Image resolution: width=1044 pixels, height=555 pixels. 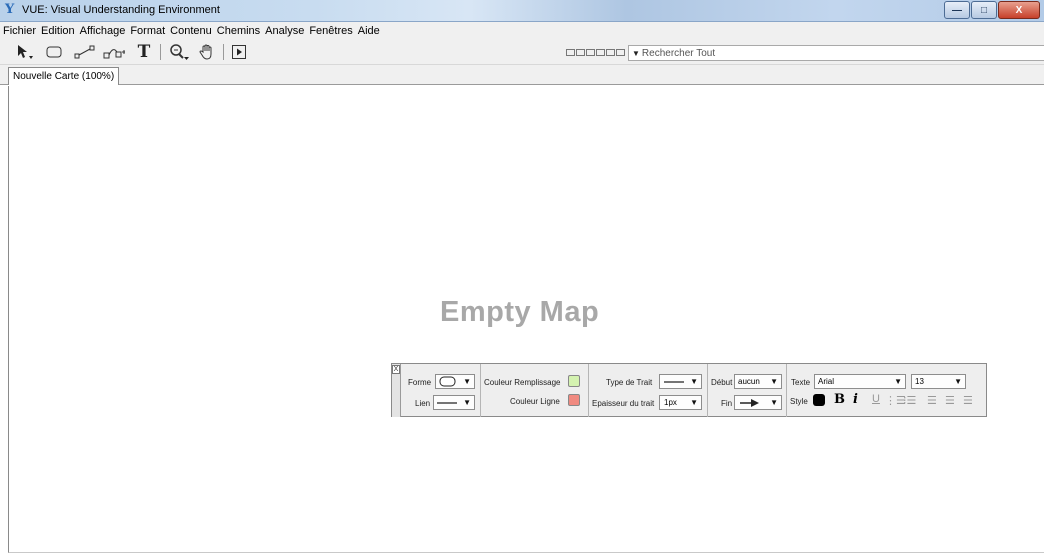 What do you see at coordinates (855, 399) in the screenshot?
I see `italic-button: i` at bounding box center [855, 399].